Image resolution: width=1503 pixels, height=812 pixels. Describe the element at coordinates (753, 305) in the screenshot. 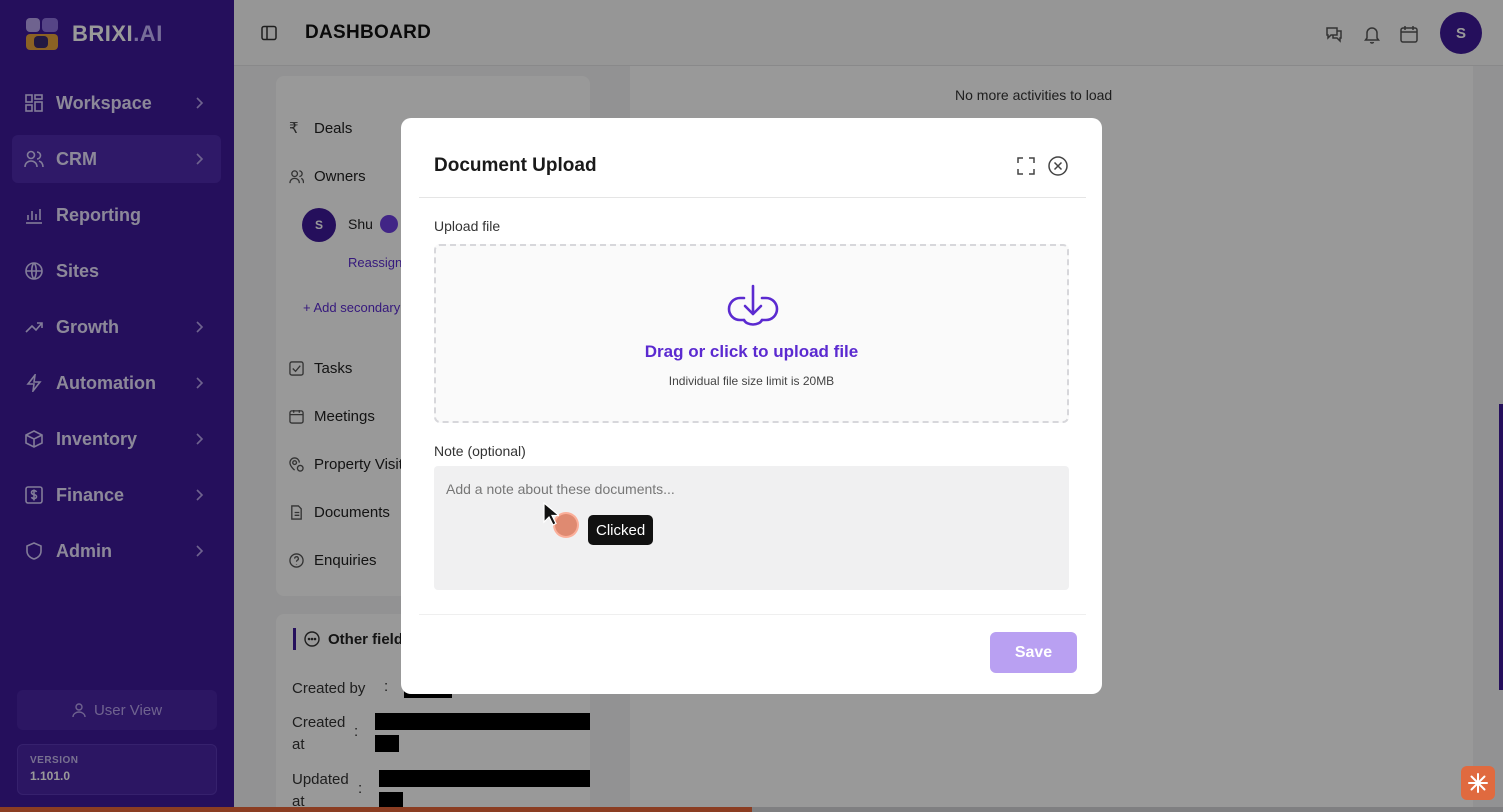

I see `cloud-download-icon` at that location.